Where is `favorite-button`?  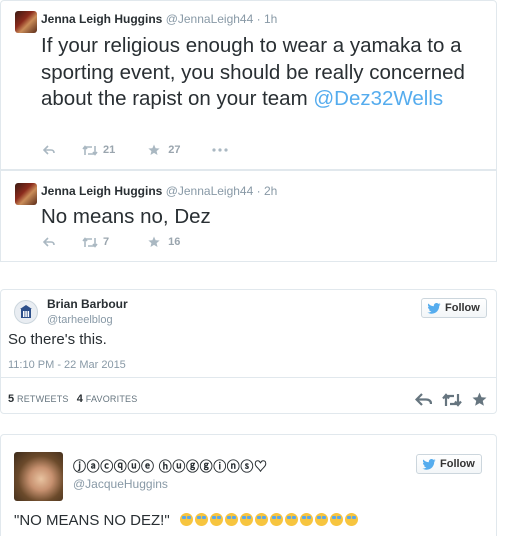 favorite-button is located at coordinates (479, 402).